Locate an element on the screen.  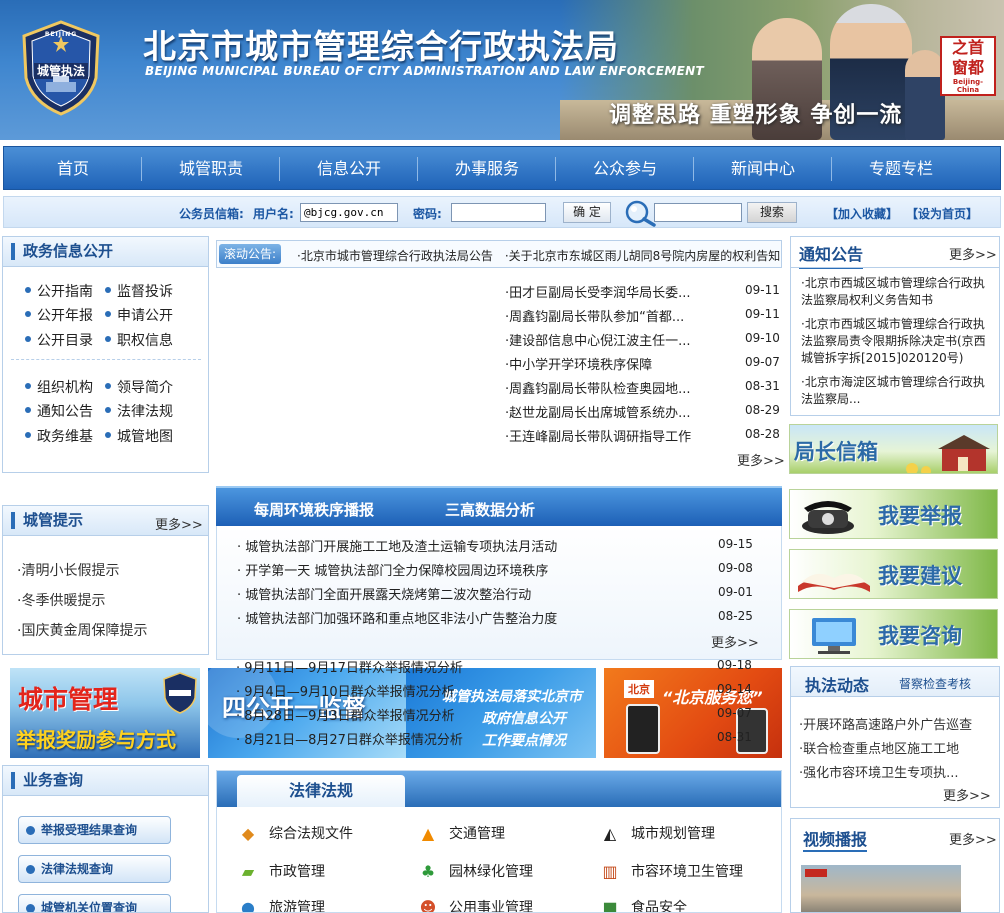
tree-icon: ♣ is located at coordinates (428, 871).